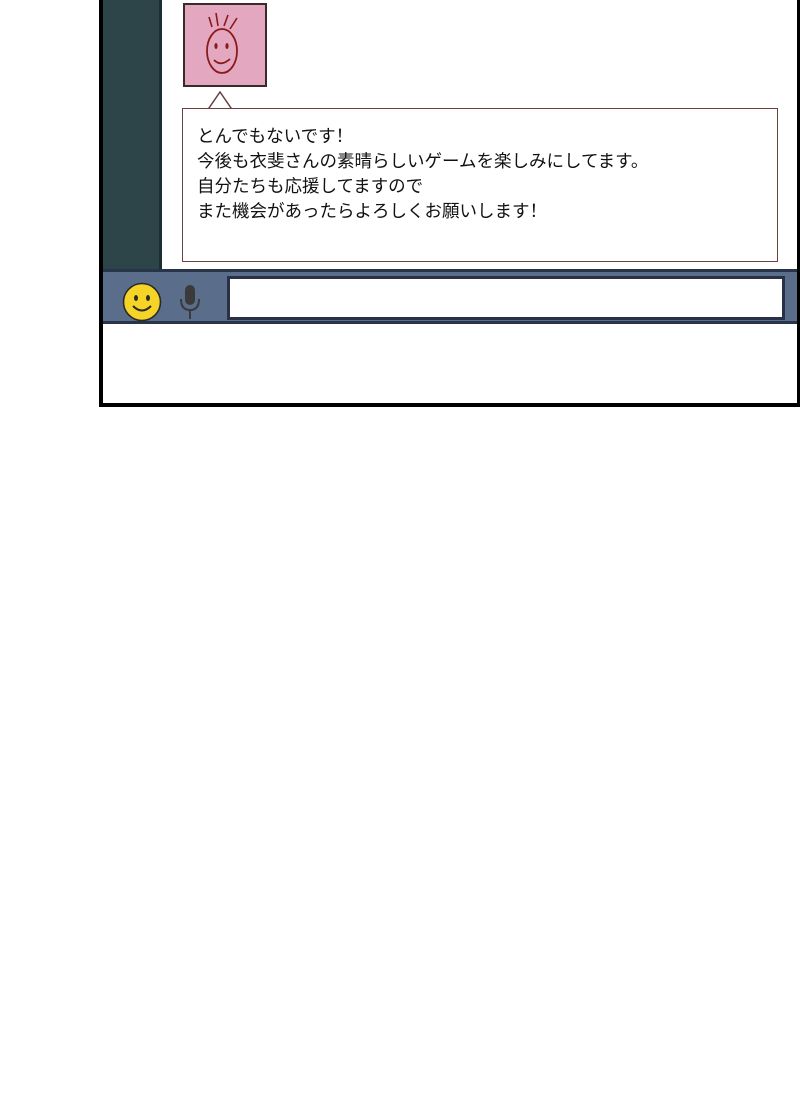  I want to click on input-bar, so click(450, 296).